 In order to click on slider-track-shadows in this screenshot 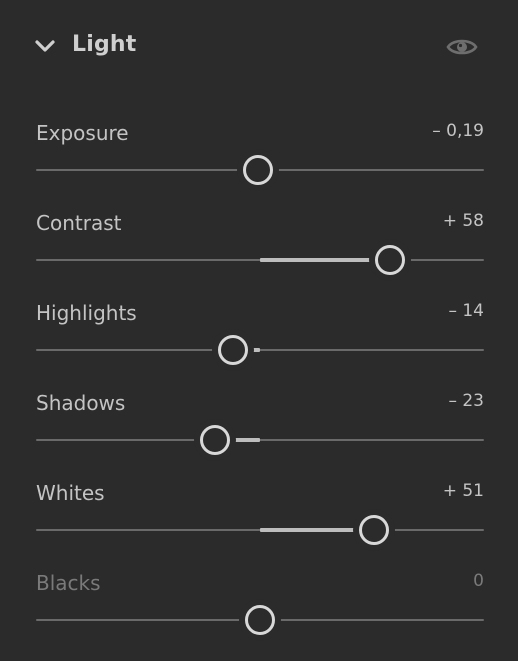, I will do `click(260, 440)`.